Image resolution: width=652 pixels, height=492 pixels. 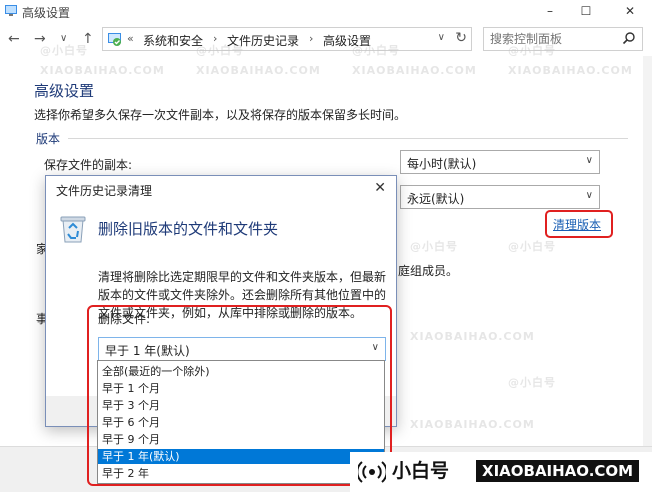 What do you see at coordinates (380, 188) in the screenshot?
I see `dialog-close-button: ✕` at bounding box center [380, 188].